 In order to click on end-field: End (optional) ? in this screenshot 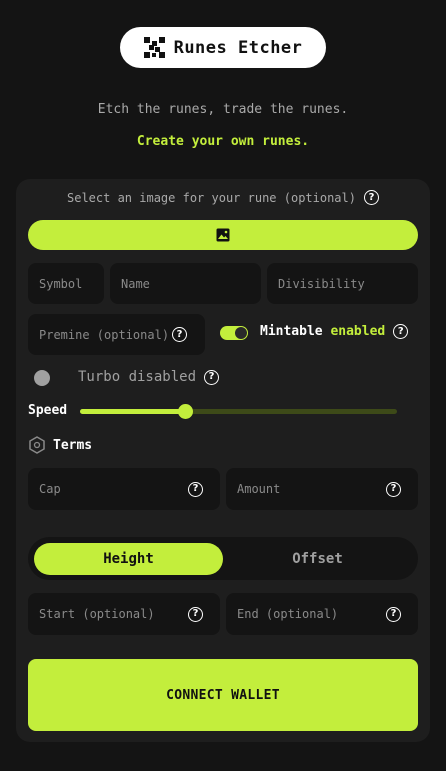, I will do `click(322, 614)`.